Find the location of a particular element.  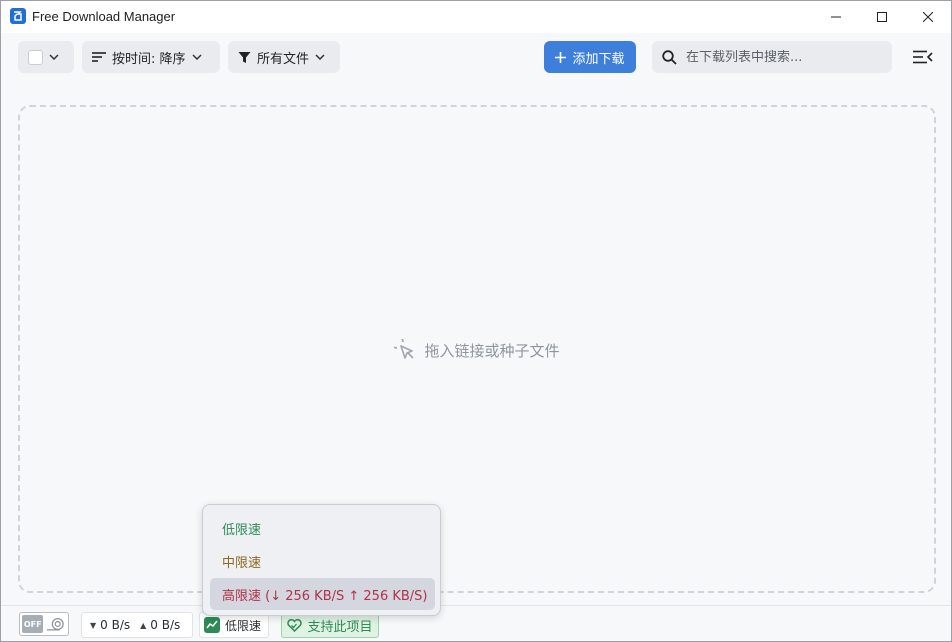

upload-arrow-icon: ▲ is located at coordinates (143, 625).